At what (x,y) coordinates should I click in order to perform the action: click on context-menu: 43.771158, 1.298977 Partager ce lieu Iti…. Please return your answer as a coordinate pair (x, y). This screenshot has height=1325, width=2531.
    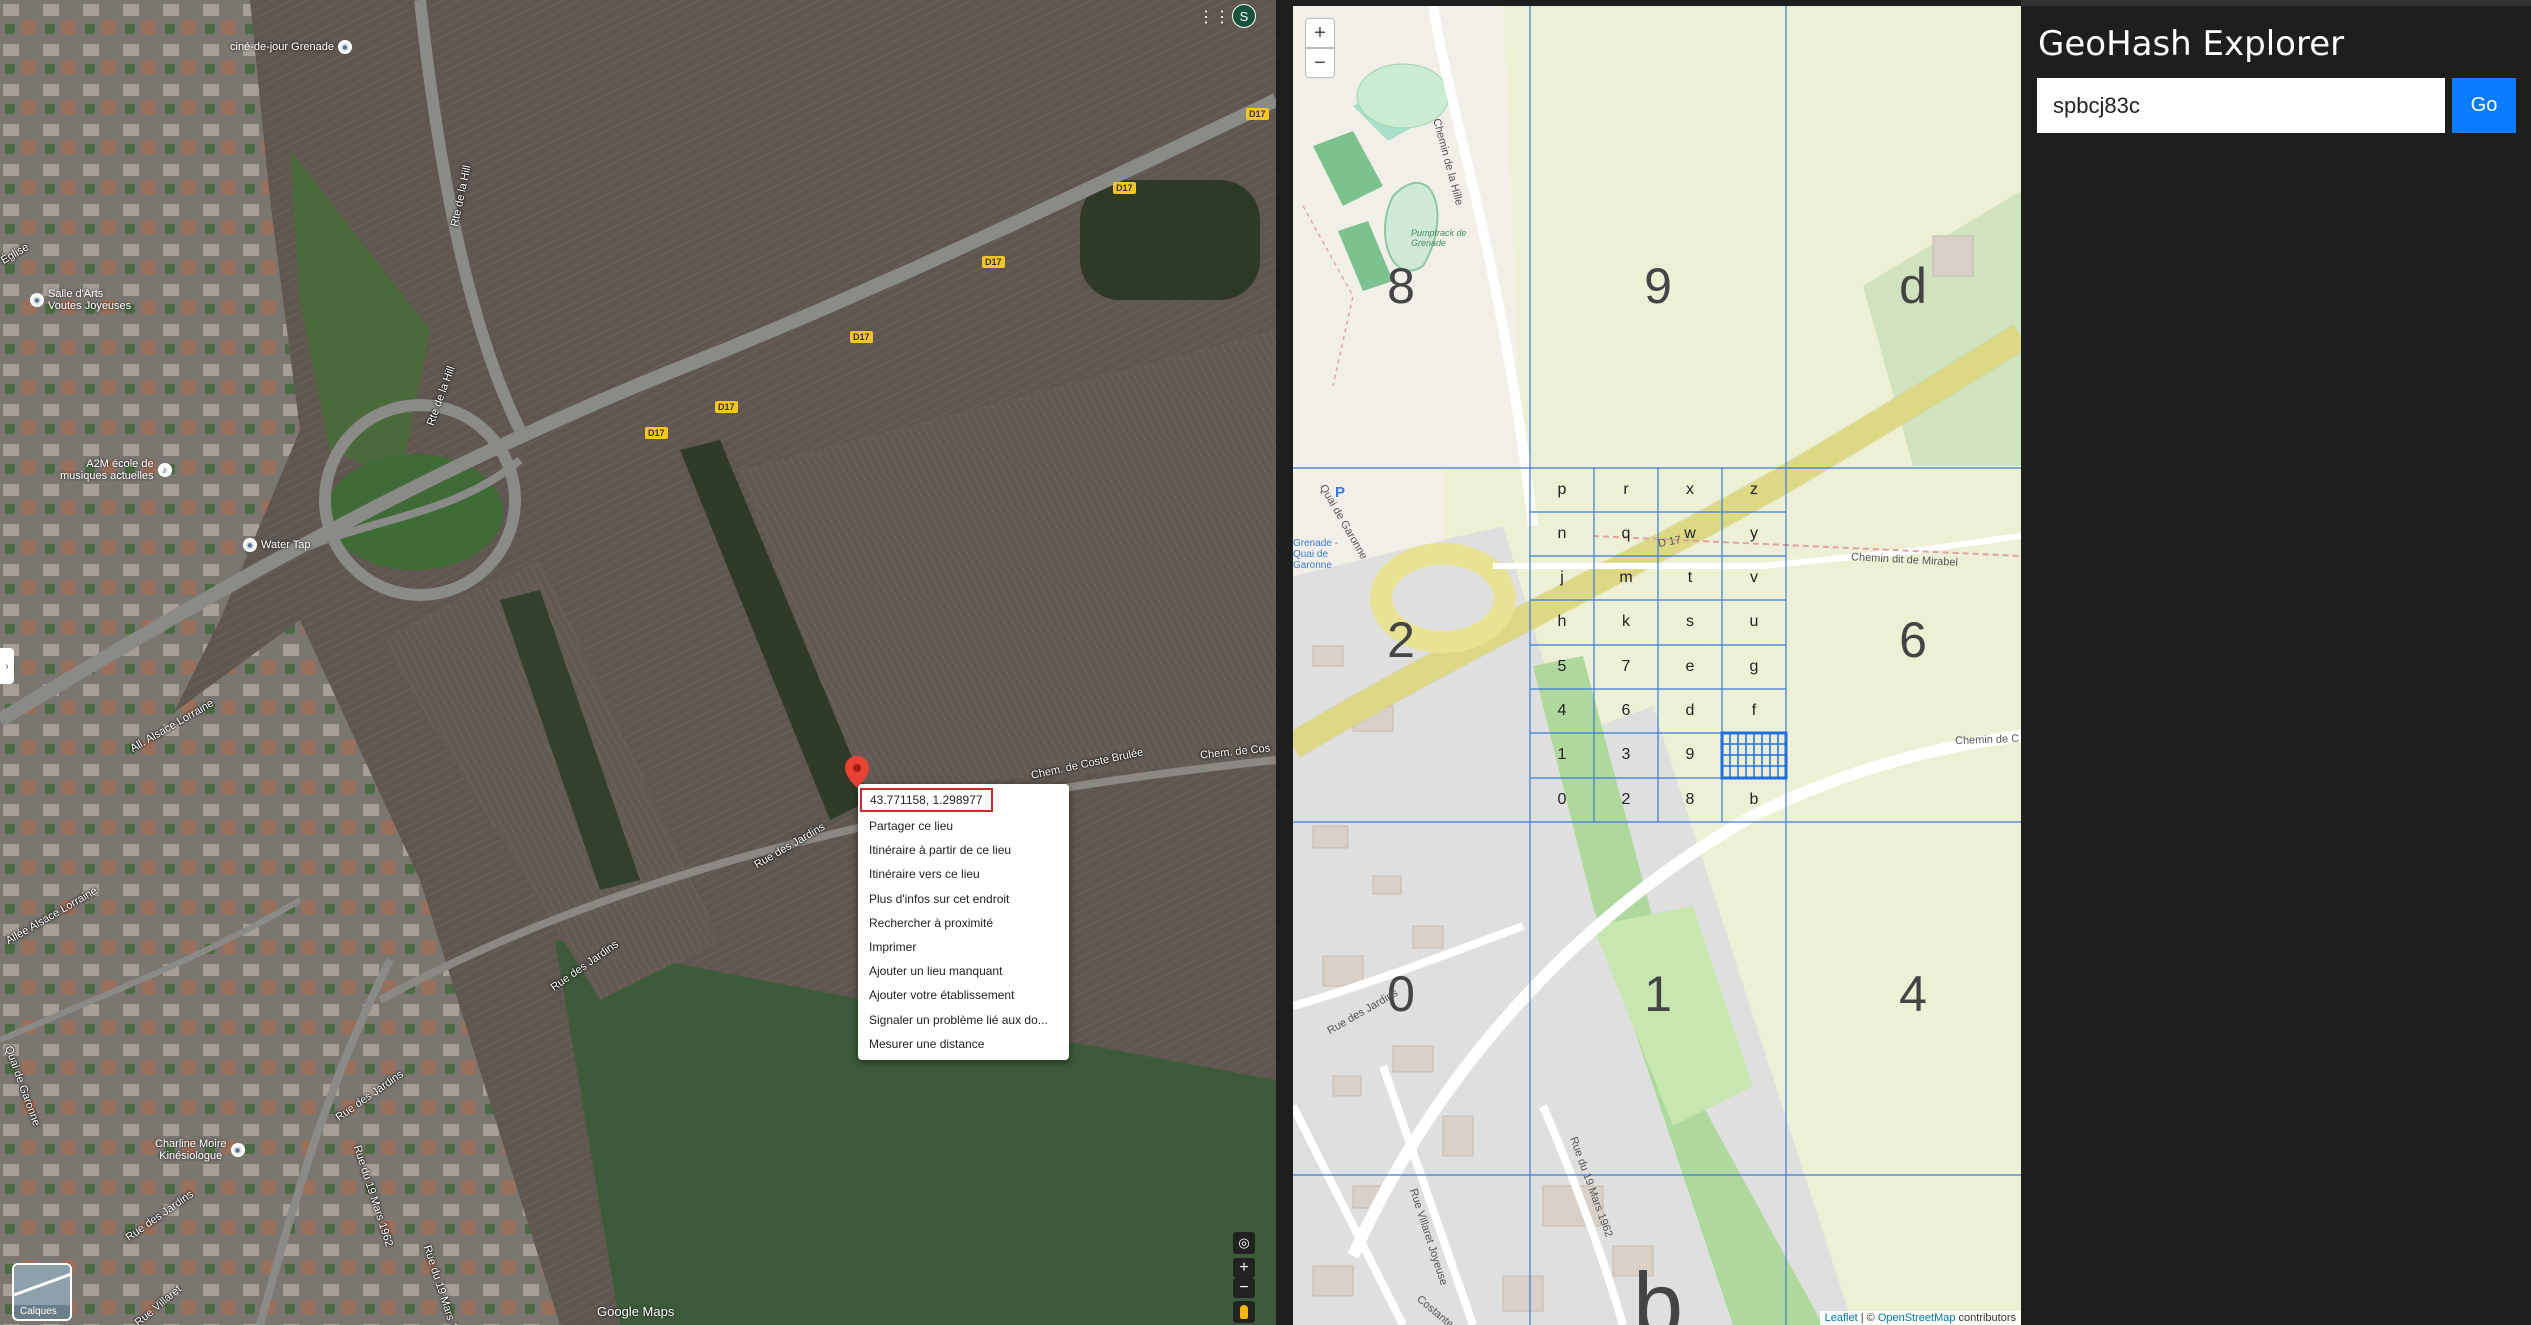
    Looking at the image, I should click on (963, 922).